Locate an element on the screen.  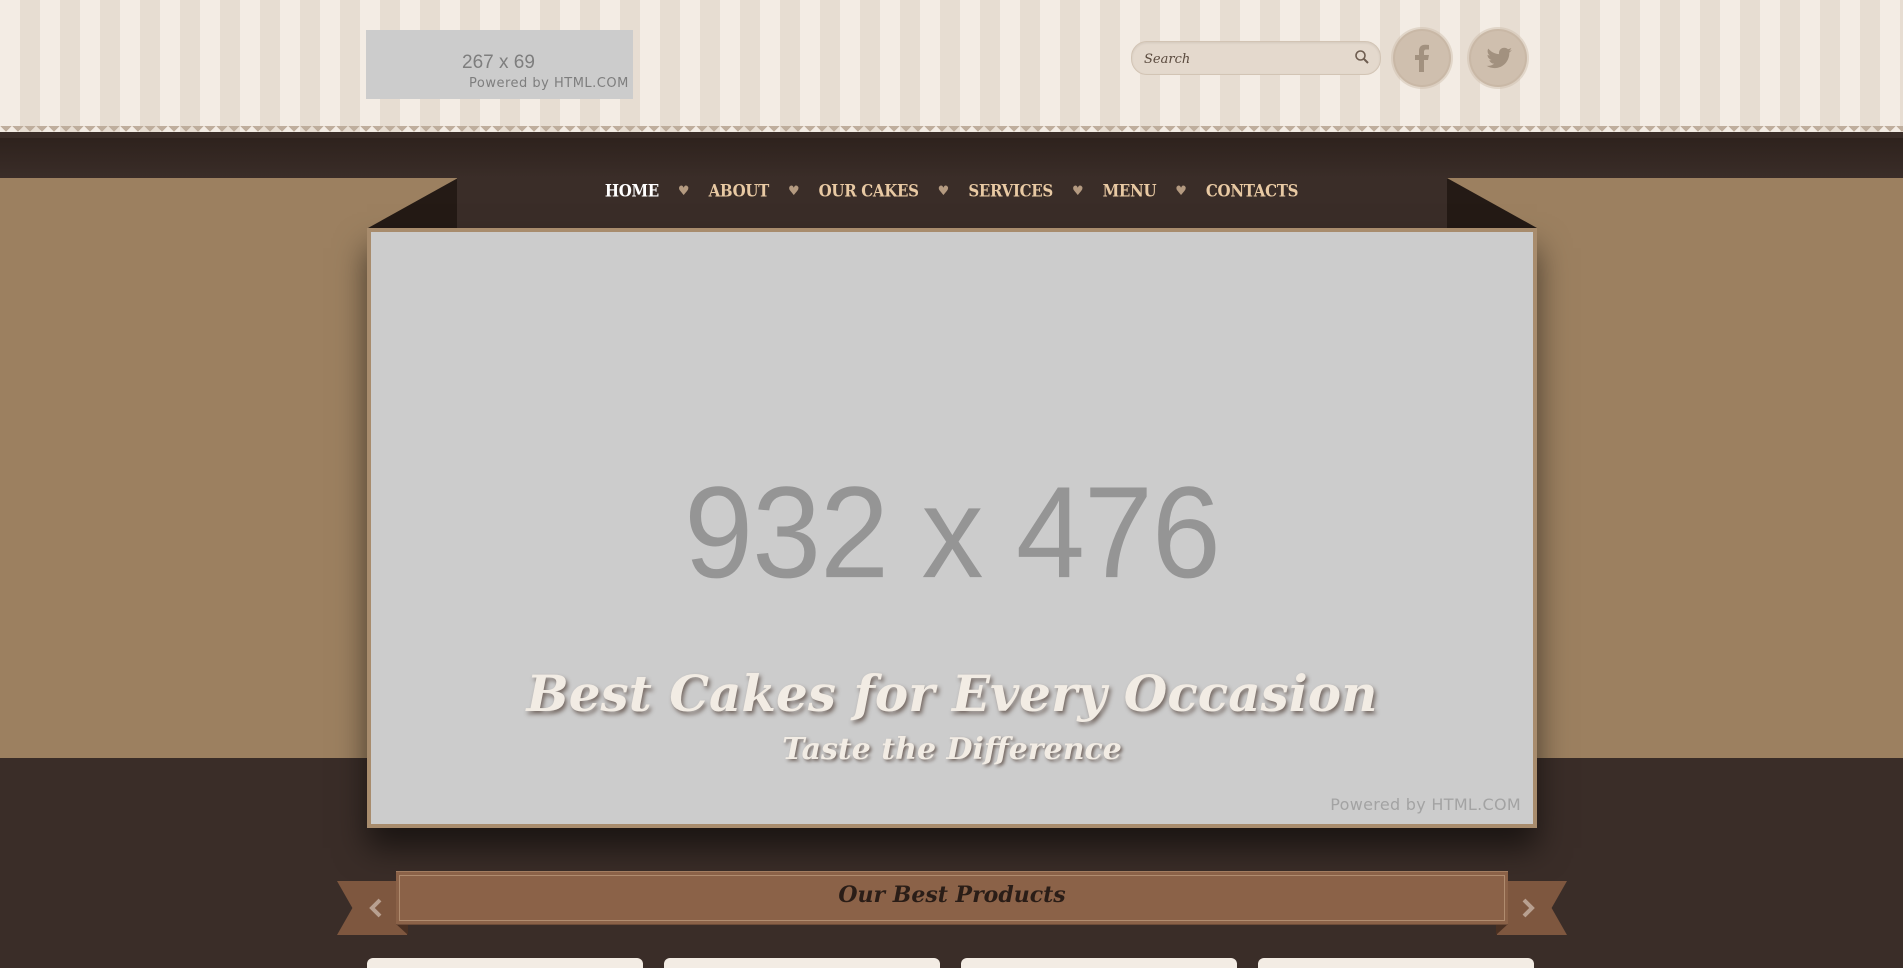
facebook-icon is located at coordinates (1422, 58).